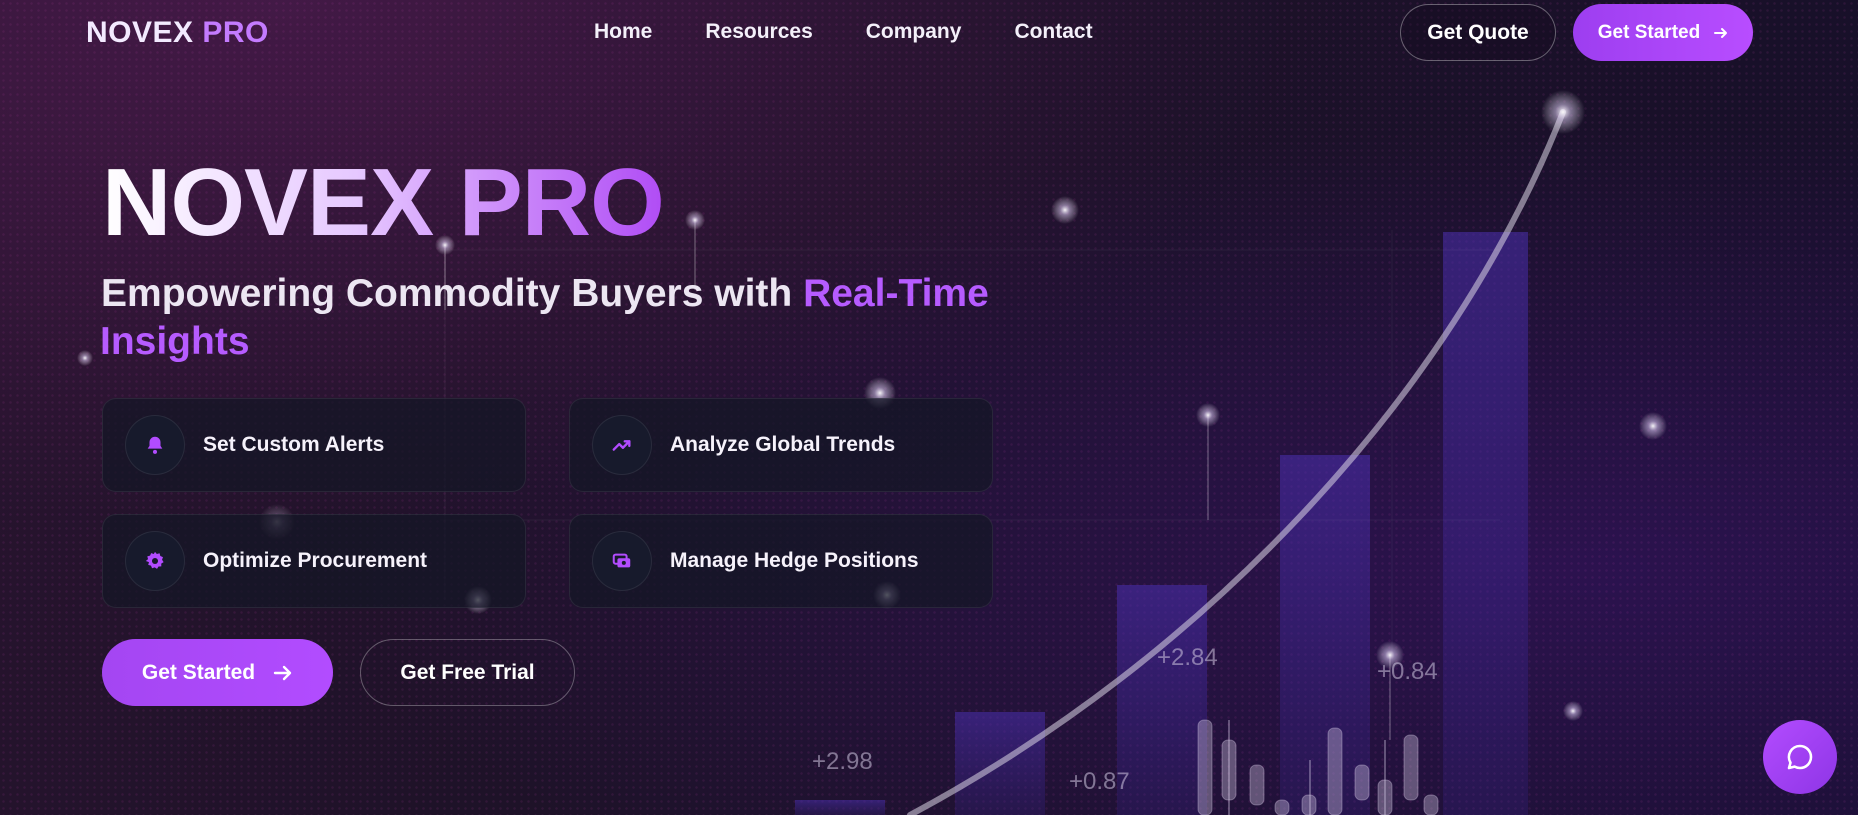 The width and height of the screenshot is (1858, 815). What do you see at coordinates (140, 32) in the screenshot?
I see `brand-name-part1: NOVEX` at bounding box center [140, 32].